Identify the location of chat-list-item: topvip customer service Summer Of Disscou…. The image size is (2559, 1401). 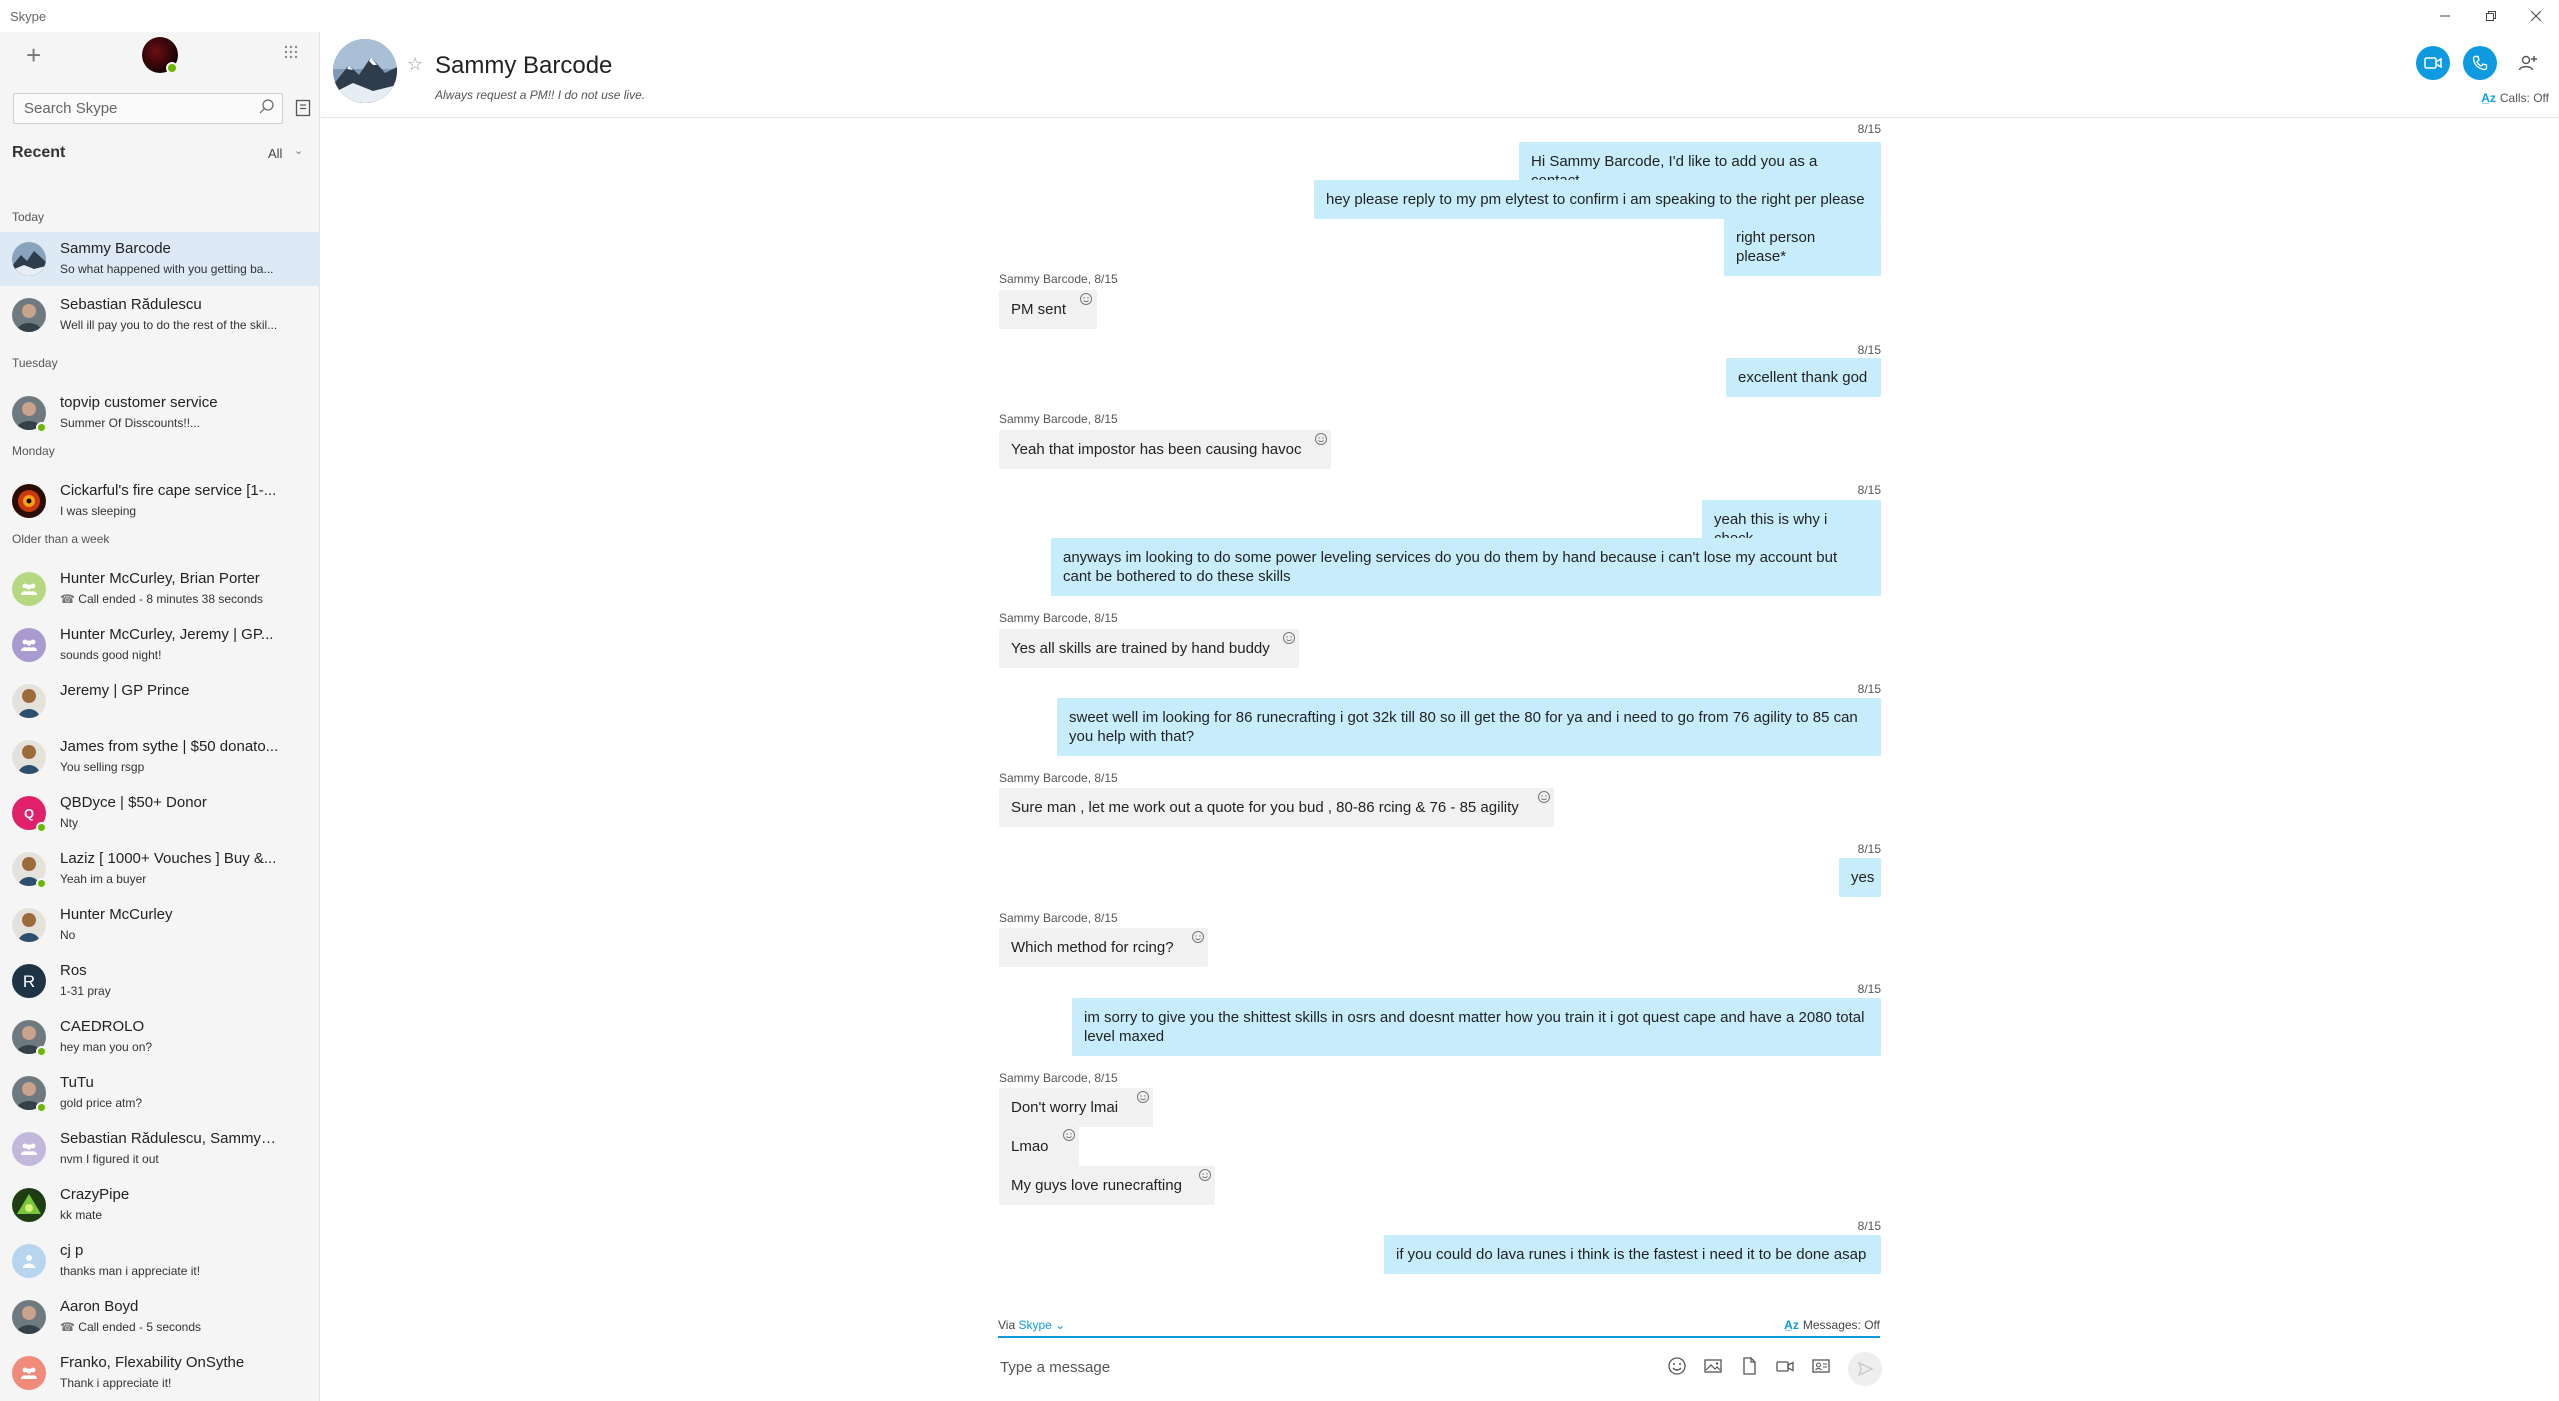
(160, 413).